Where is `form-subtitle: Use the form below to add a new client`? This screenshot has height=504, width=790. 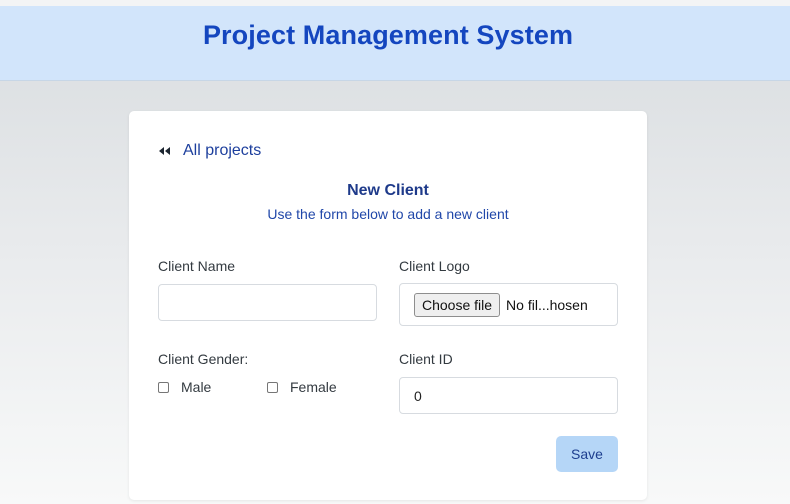 form-subtitle: Use the form below to add a new client is located at coordinates (388, 214).